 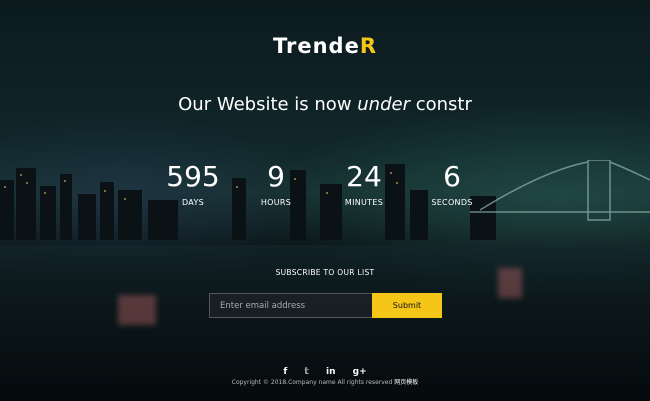 What do you see at coordinates (364, 176) in the screenshot?
I see `countdown-value: 24` at bounding box center [364, 176].